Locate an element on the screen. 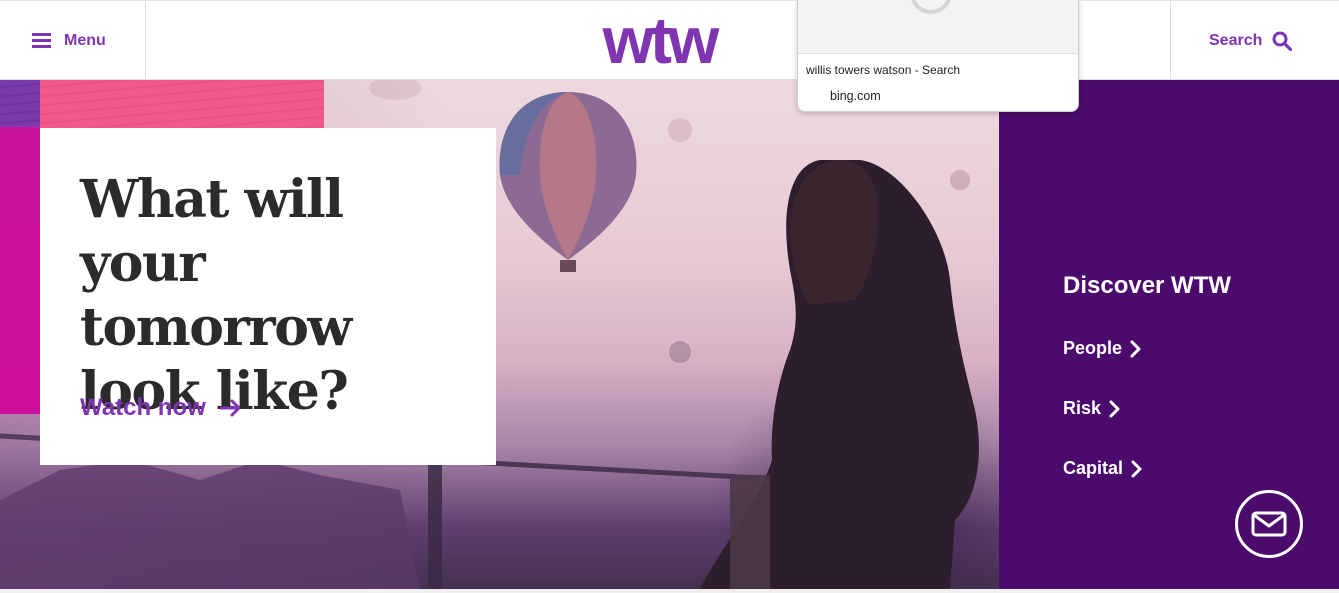  discover-link-label: Capital is located at coordinates (1093, 468).